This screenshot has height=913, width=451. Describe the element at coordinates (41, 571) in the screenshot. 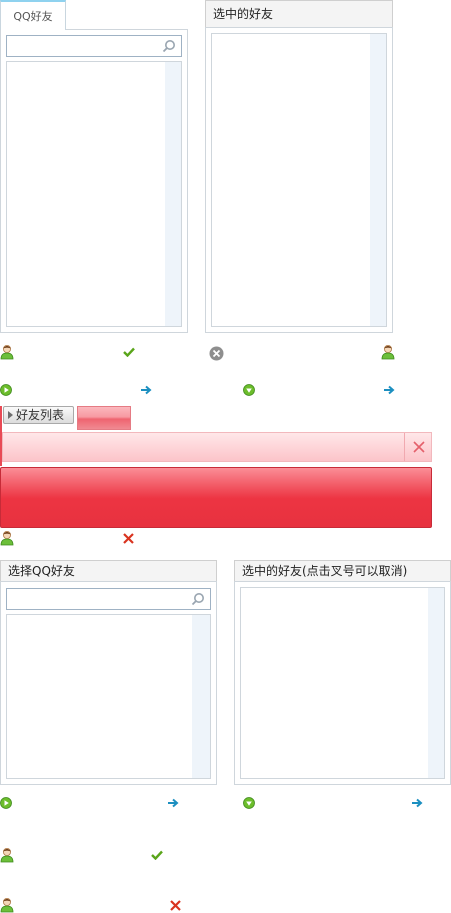

I see `select-qq-friends-title: 选择QQ好友` at that location.